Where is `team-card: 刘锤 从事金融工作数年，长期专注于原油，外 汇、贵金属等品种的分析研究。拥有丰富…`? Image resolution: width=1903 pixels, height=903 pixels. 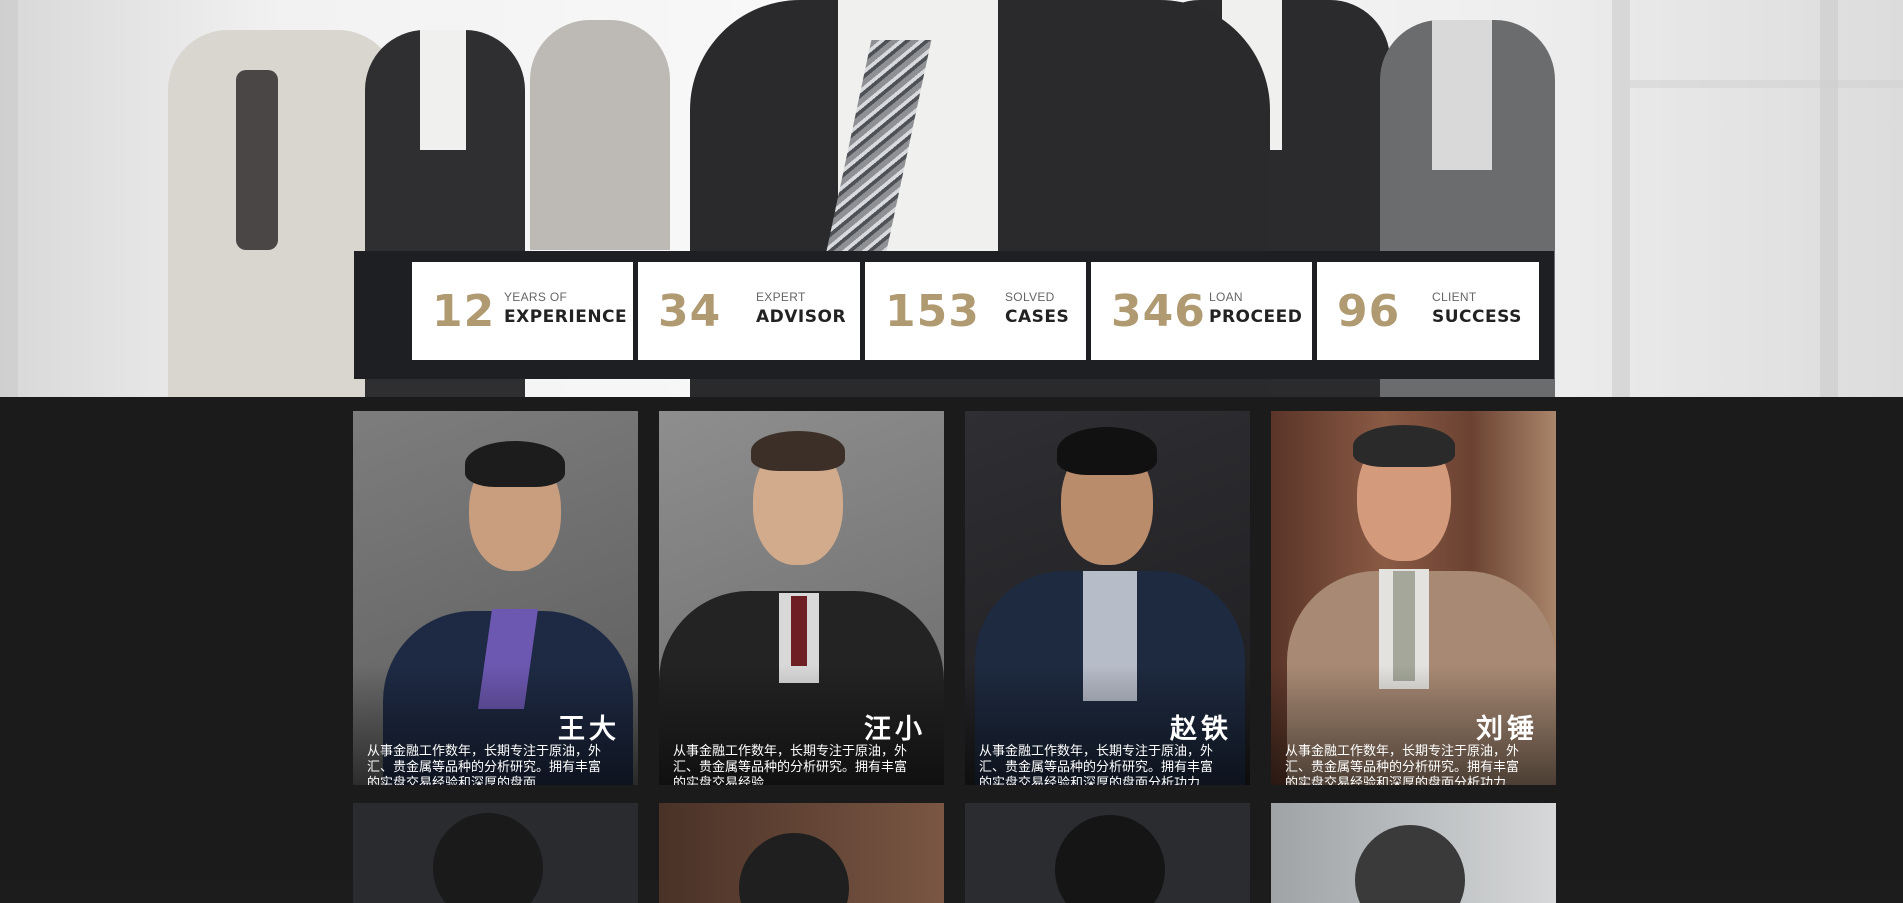
team-card: 刘锤 从事金融工作数年，长期专注于原油，外 汇、贵金属等品种的分析研究。拥有丰富… is located at coordinates (1413, 598).